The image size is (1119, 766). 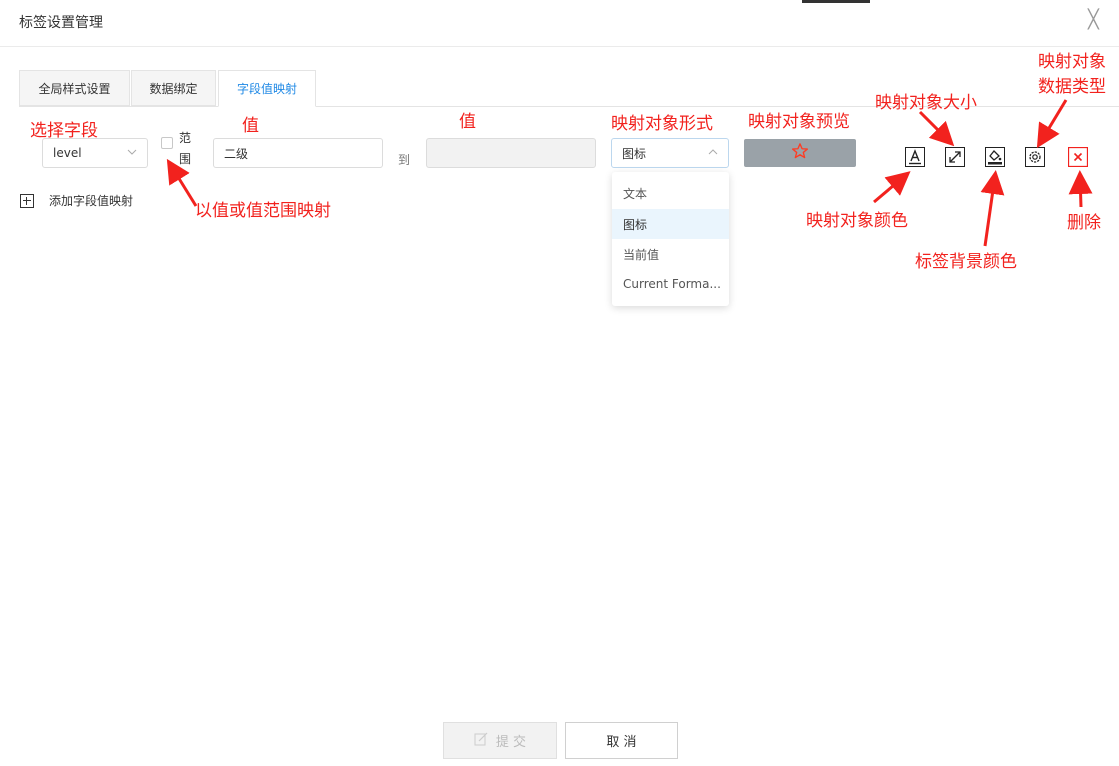 What do you see at coordinates (481, 741) in the screenshot?
I see `edit-icon` at bounding box center [481, 741].